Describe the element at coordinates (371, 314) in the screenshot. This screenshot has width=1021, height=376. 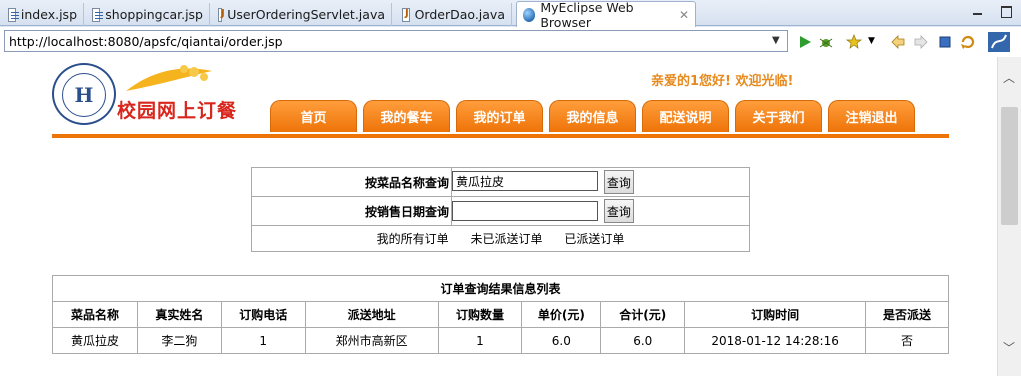
I see `column-header: 派送地址` at that location.